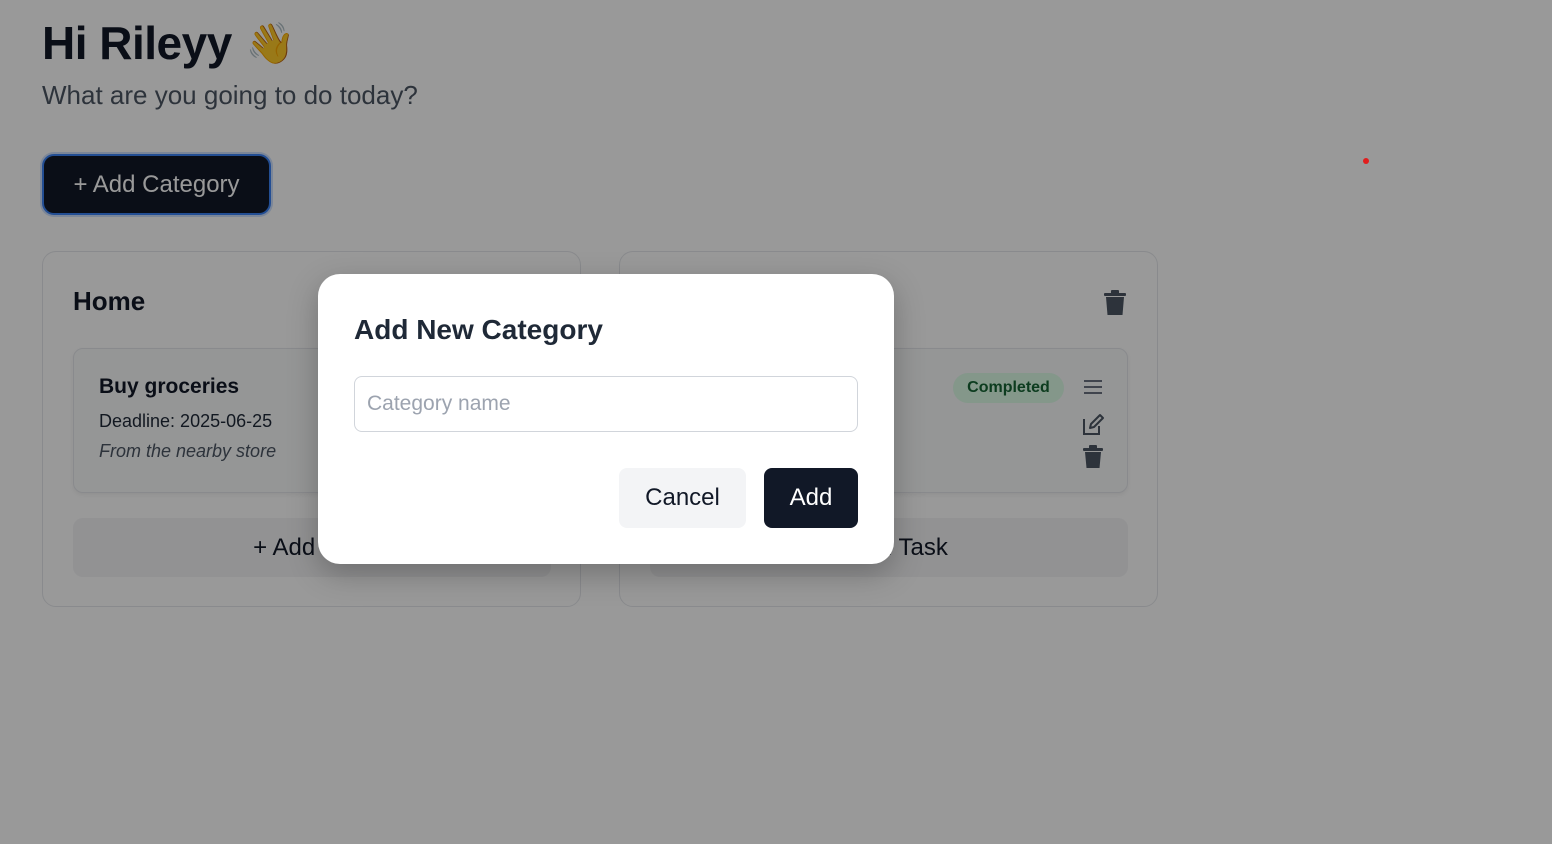  What do you see at coordinates (811, 498) in the screenshot?
I see `add-button: Add` at bounding box center [811, 498].